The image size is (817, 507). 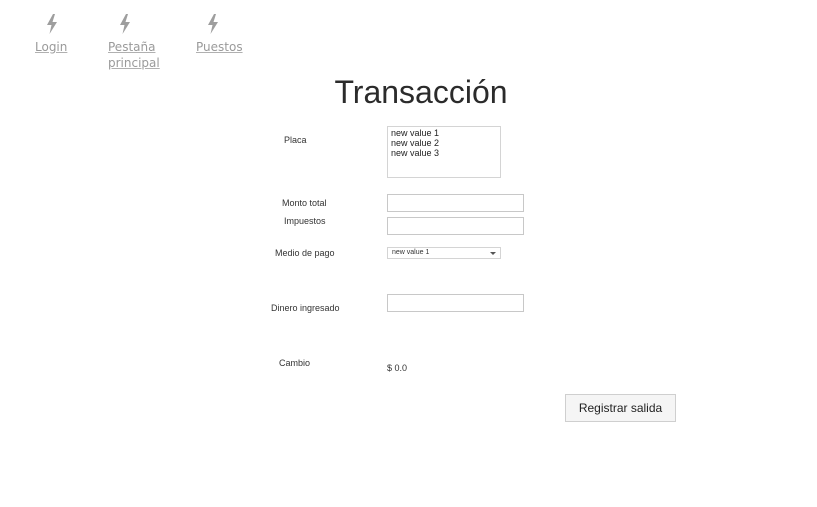 I want to click on medio-de-pago-select: new value 1, so click(x=444, y=253).